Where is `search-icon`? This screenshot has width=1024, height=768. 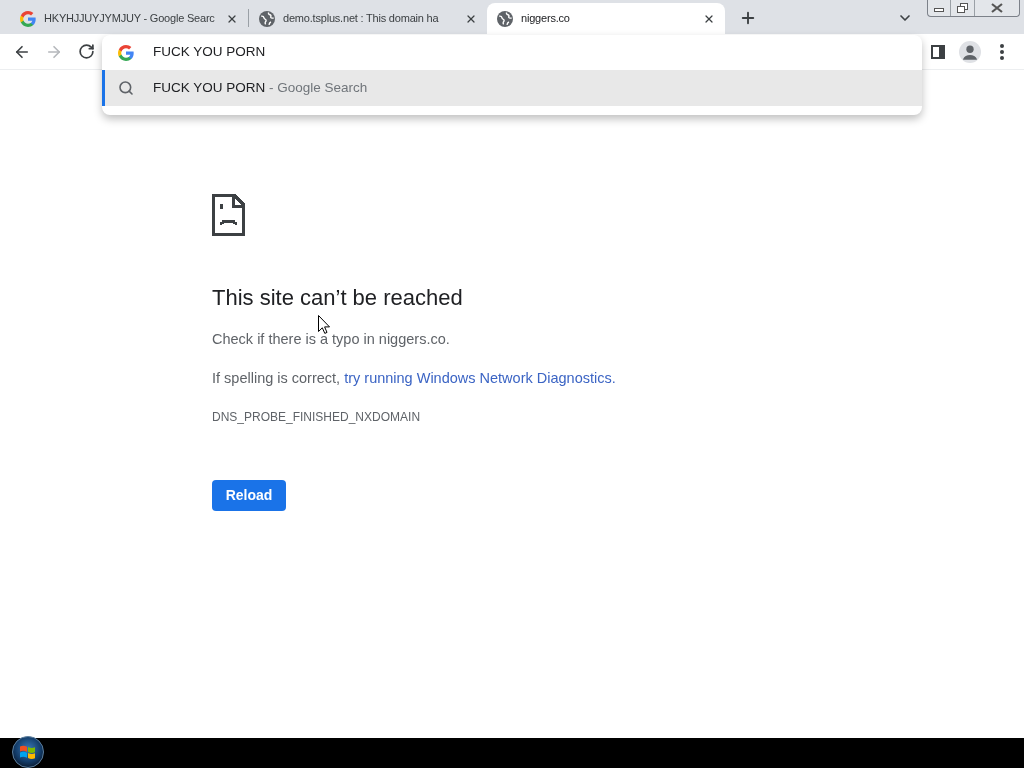 search-icon is located at coordinates (126, 88).